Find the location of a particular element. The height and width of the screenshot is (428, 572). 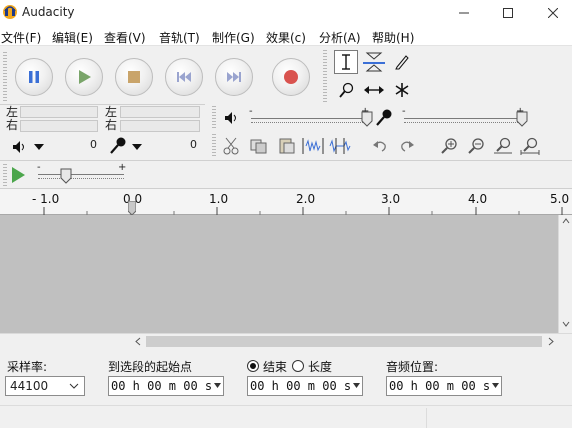

play-meter-left-bar is located at coordinates (59, 112).